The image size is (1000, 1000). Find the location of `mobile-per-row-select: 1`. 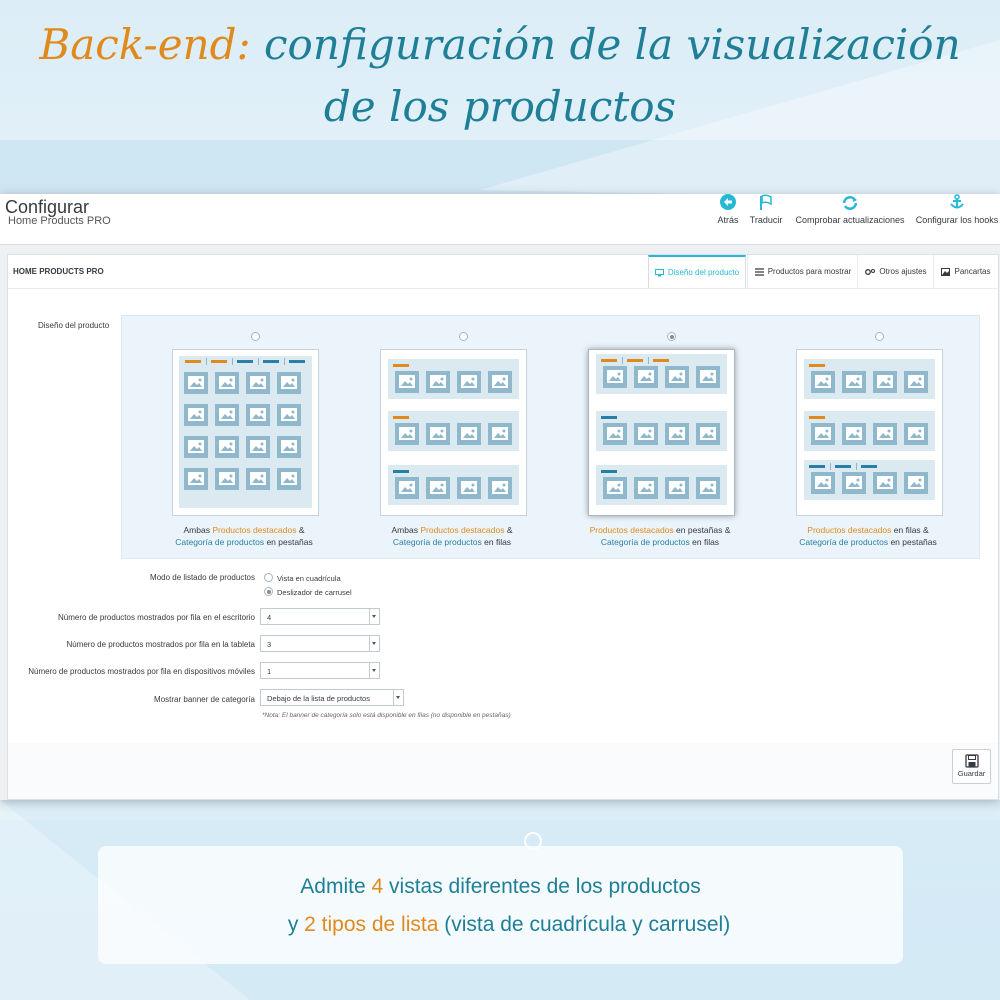

mobile-per-row-select: 1 is located at coordinates (320, 670).